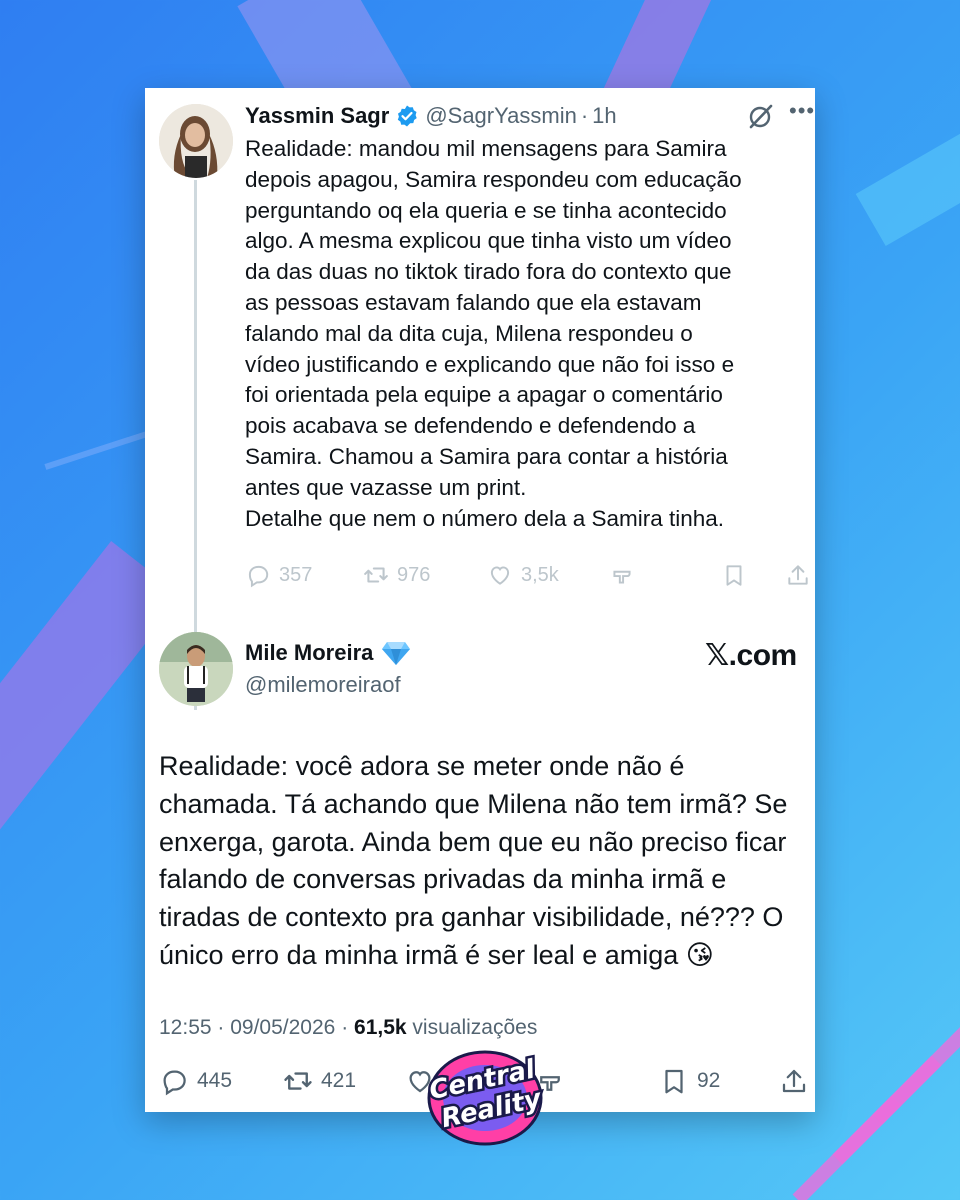 The image size is (960, 1200). I want to click on heart-icon, so click(500, 575).